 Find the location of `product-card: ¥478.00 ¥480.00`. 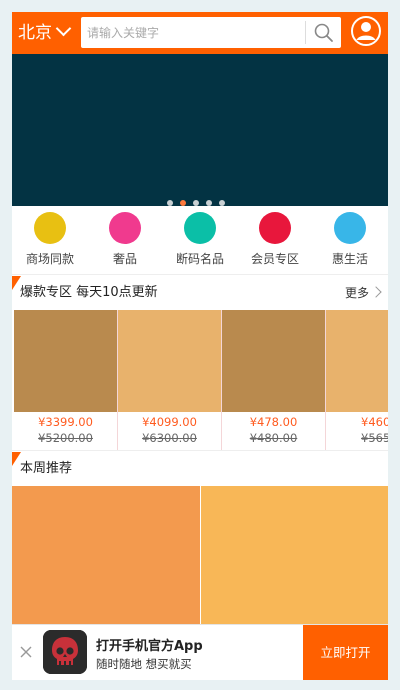

product-card: ¥478.00 ¥480.00 is located at coordinates (274, 380).